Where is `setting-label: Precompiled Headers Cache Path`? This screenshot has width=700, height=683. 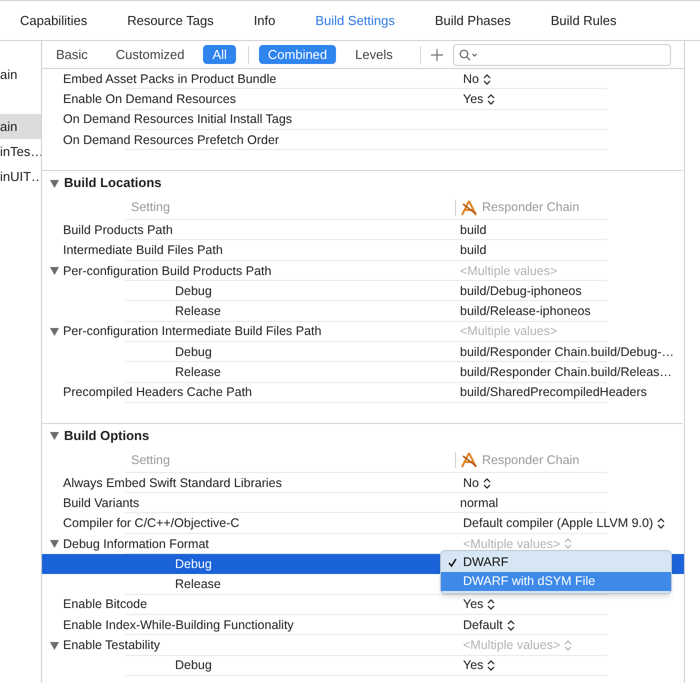 setting-label: Precompiled Headers Cache Path is located at coordinates (157, 392).